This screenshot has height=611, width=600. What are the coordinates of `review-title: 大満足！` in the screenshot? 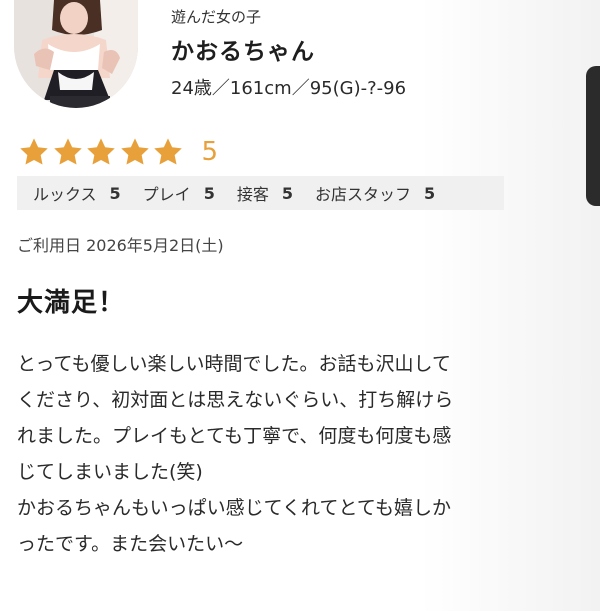 It's located at (71, 303).